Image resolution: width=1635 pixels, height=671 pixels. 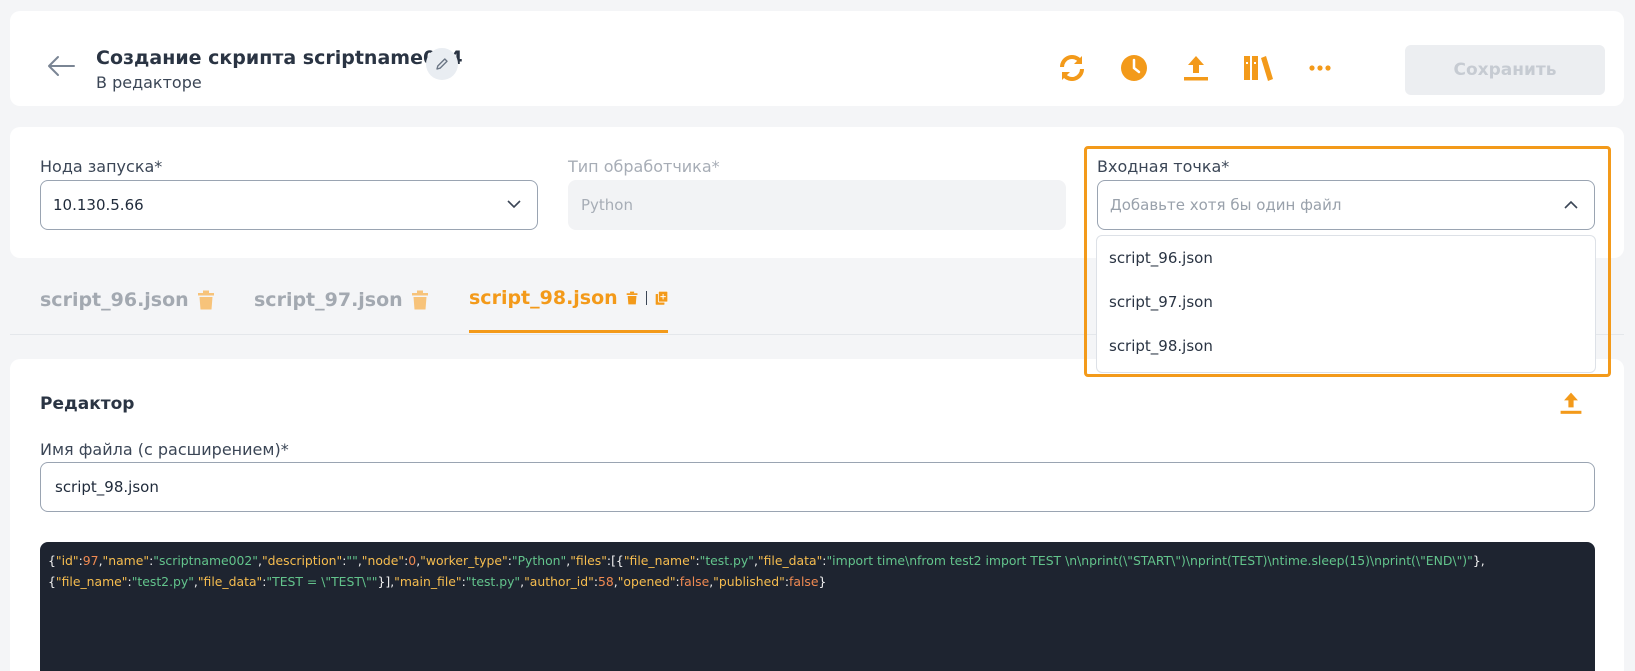 I want to click on code-token: "TEST = \"TEST\"", so click(x=322, y=581).